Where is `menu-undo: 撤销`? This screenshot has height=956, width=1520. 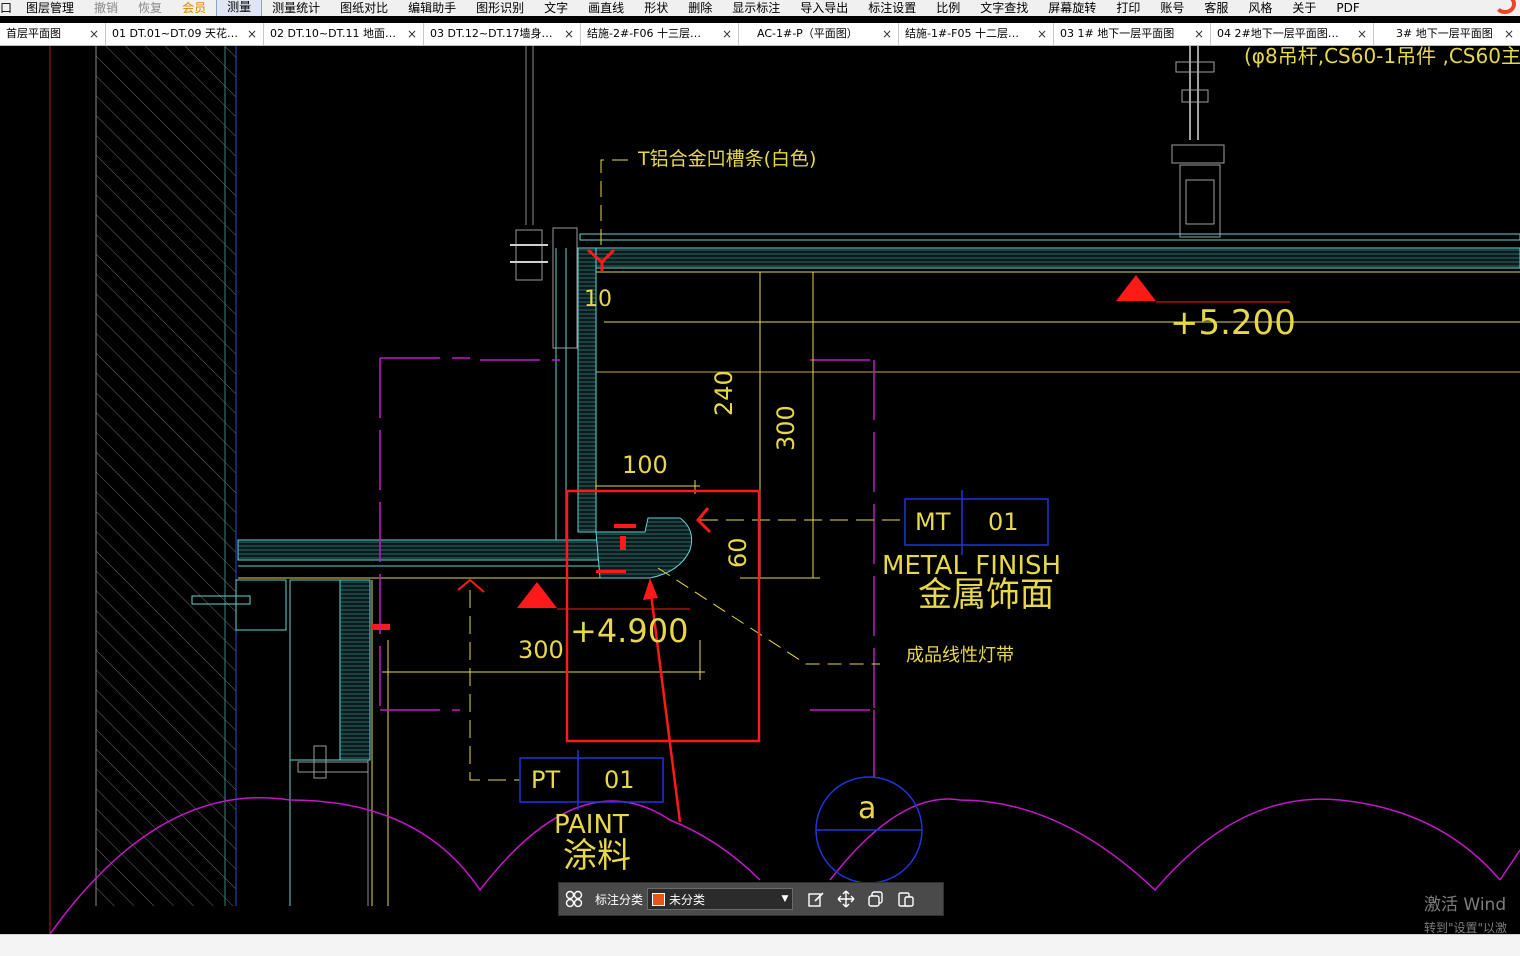
menu-undo: 撤销 is located at coordinates (106, 8).